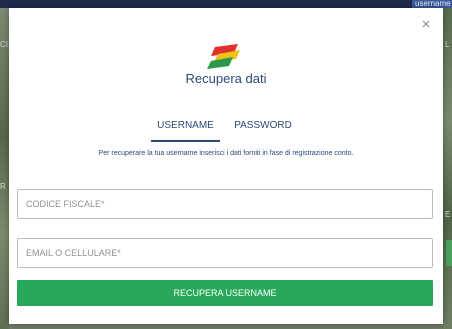 Image resolution: width=452 pixels, height=329 pixels. What do you see at coordinates (4, 44) in the screenshot?
I see `background-text: CI` at bounding box center [4, 44].